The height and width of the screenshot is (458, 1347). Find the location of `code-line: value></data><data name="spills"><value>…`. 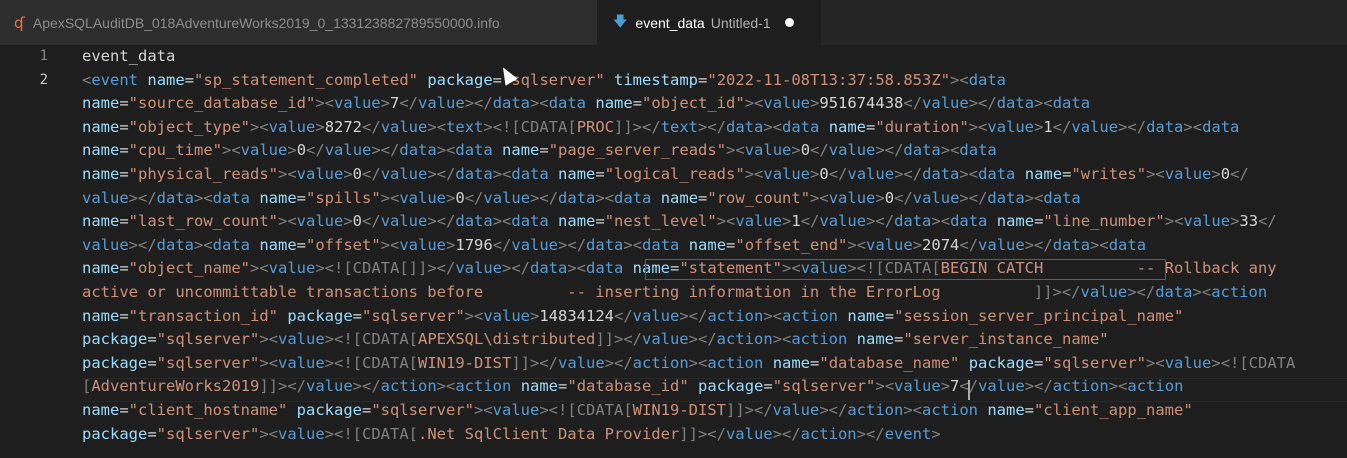

code-line: value></data><data name="spills"><value>… is located at coordinates (581, 199).